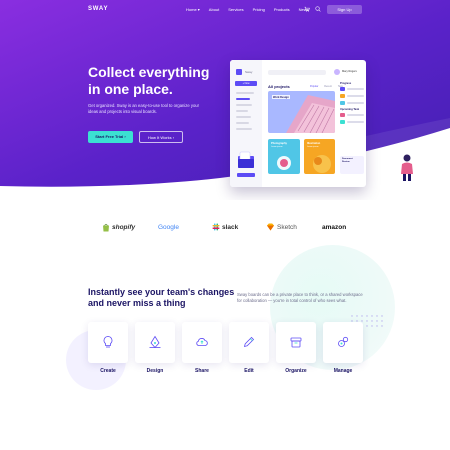  I want to click on sketch-logo: Sketch, so click(281, 227).